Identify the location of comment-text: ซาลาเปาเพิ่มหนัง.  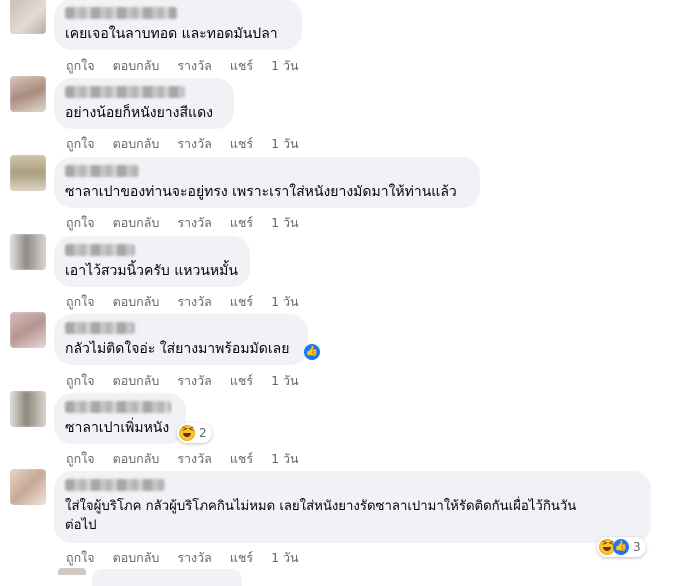
(117, 428).